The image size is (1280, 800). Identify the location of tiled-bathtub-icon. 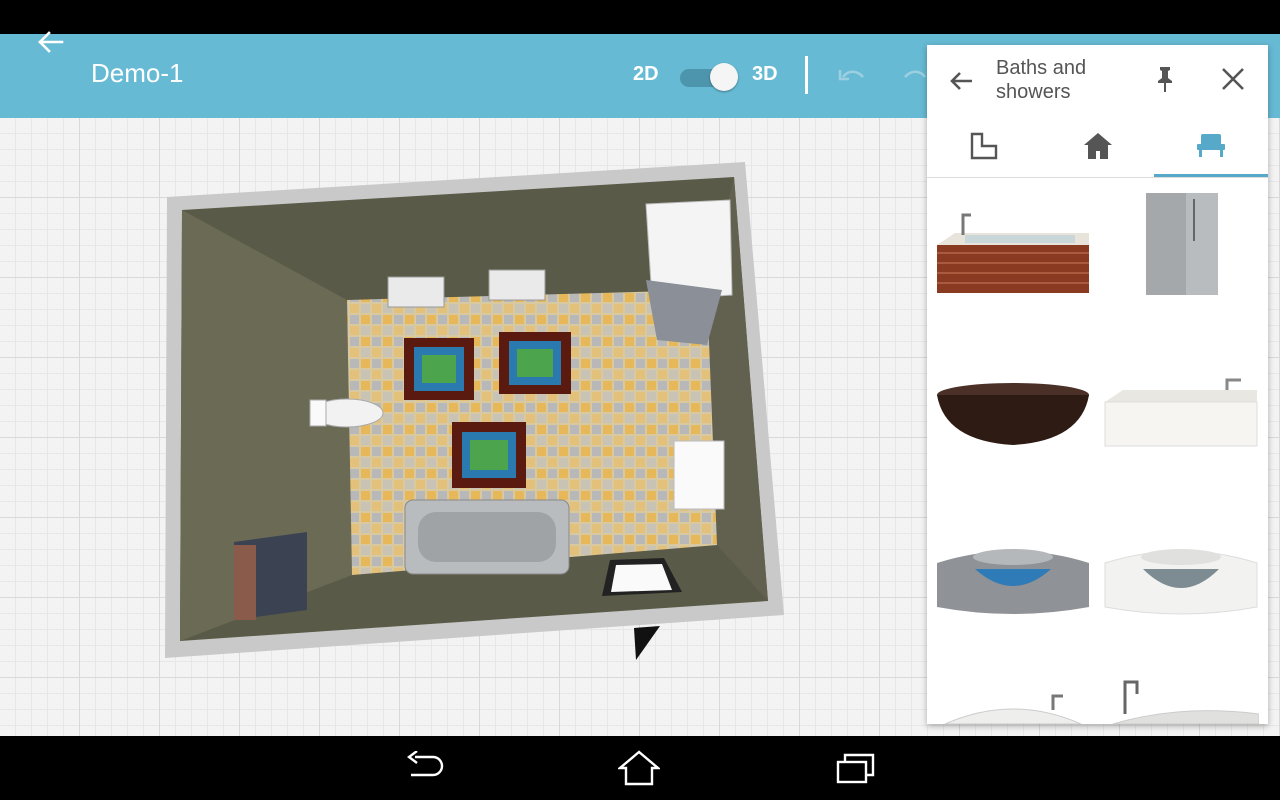
(1013, 253).